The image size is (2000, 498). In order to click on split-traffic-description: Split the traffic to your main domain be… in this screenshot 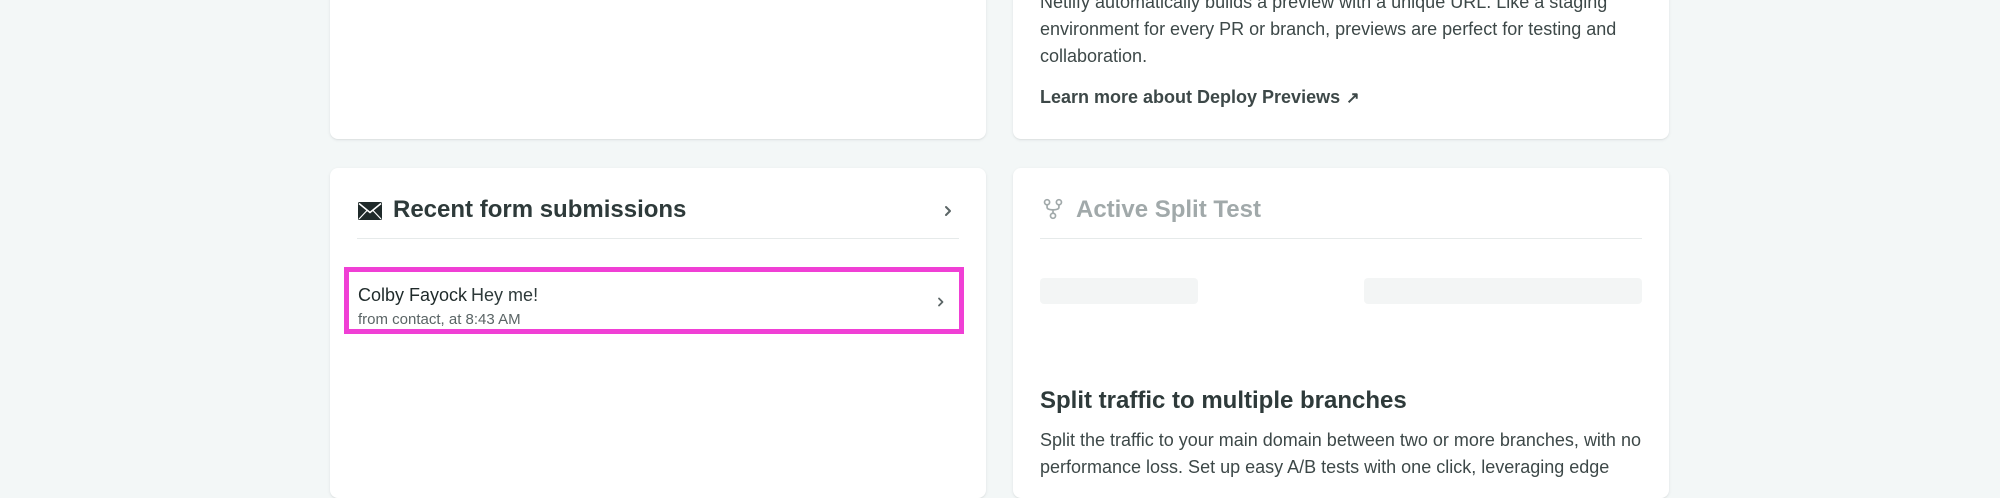, I will do `click(1340, 453)`.